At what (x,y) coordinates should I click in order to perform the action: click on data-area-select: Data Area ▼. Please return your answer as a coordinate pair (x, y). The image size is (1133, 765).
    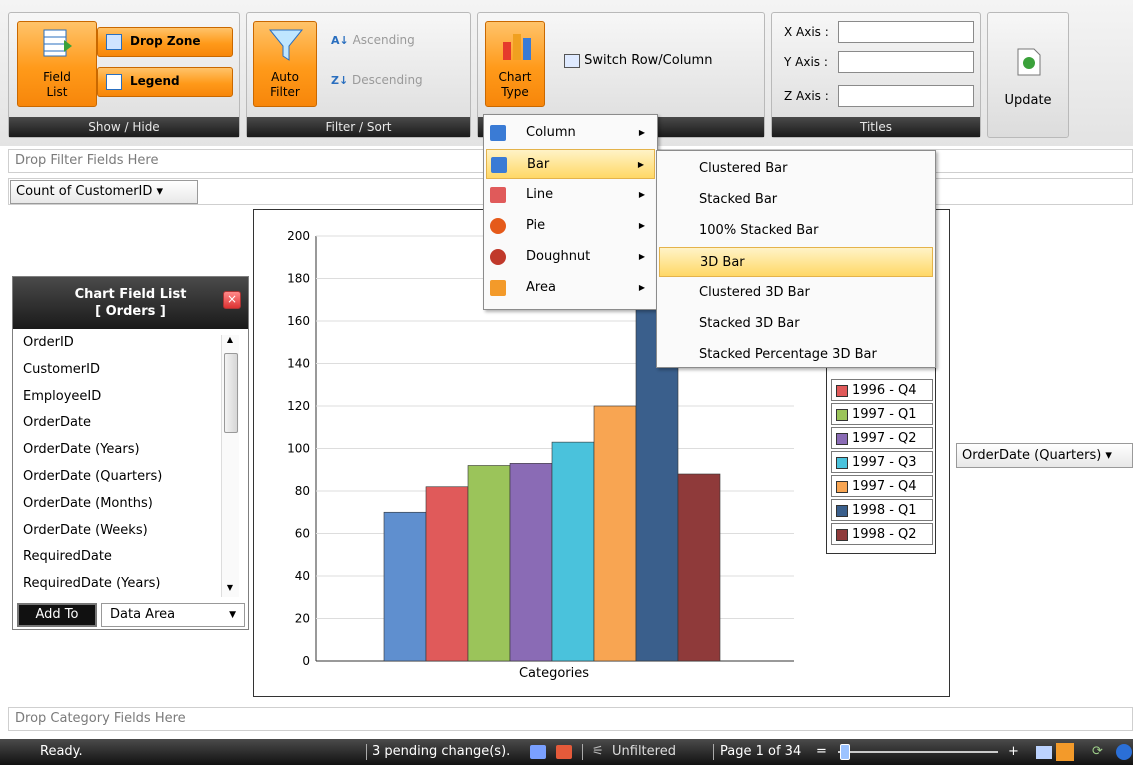
    Looking at the image, I should click on (173, 615).